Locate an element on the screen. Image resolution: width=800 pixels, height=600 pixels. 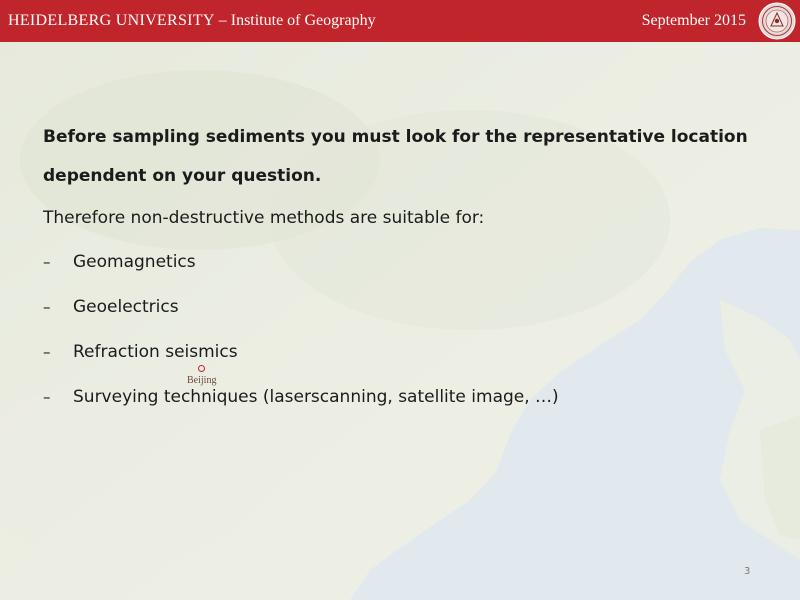
university-seal-icon is located at coordinates (777, 21).